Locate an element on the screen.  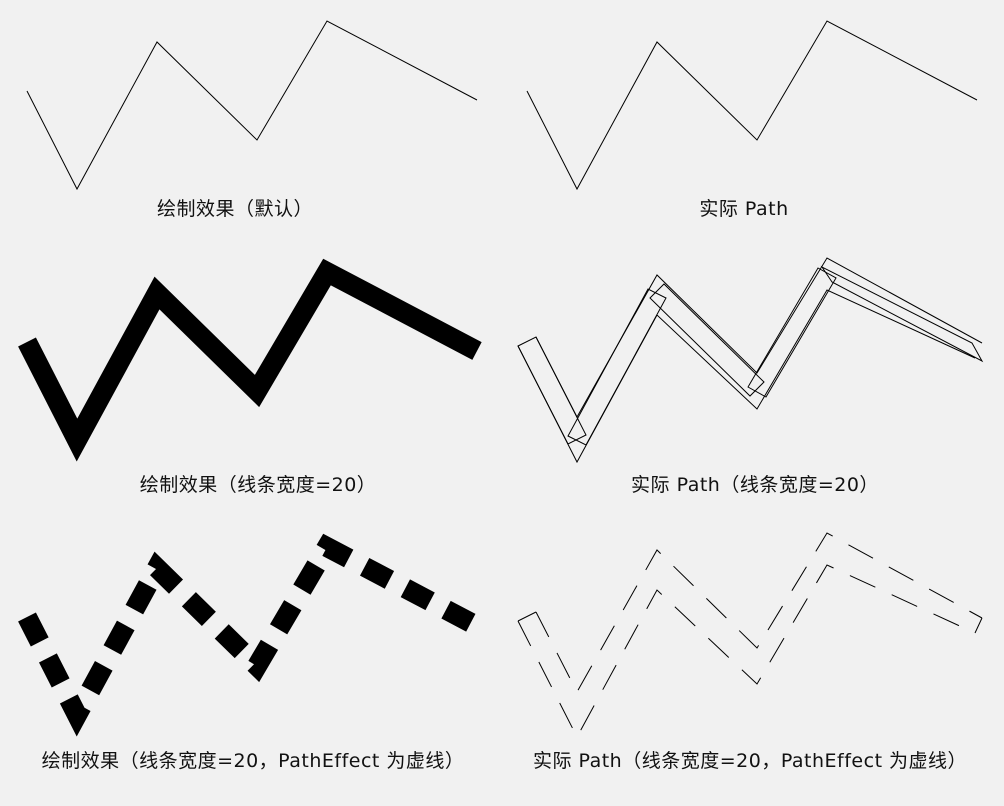
thin-path-actual is located at coordinates (752, 105).